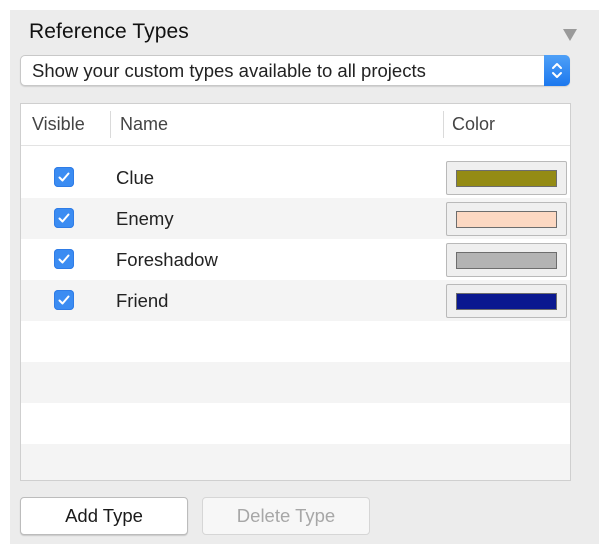 The height and width of the screenshot is (544, 599). What do you see at coordinates (295, 218) in the screenshot?
I see `table-row: Enemy` at bounding box center [295, 218].